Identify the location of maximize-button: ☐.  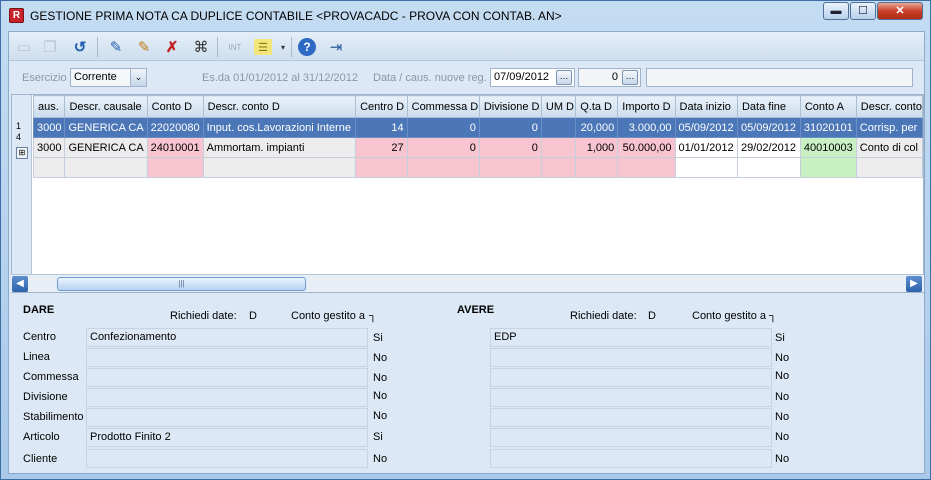
(863, 11).